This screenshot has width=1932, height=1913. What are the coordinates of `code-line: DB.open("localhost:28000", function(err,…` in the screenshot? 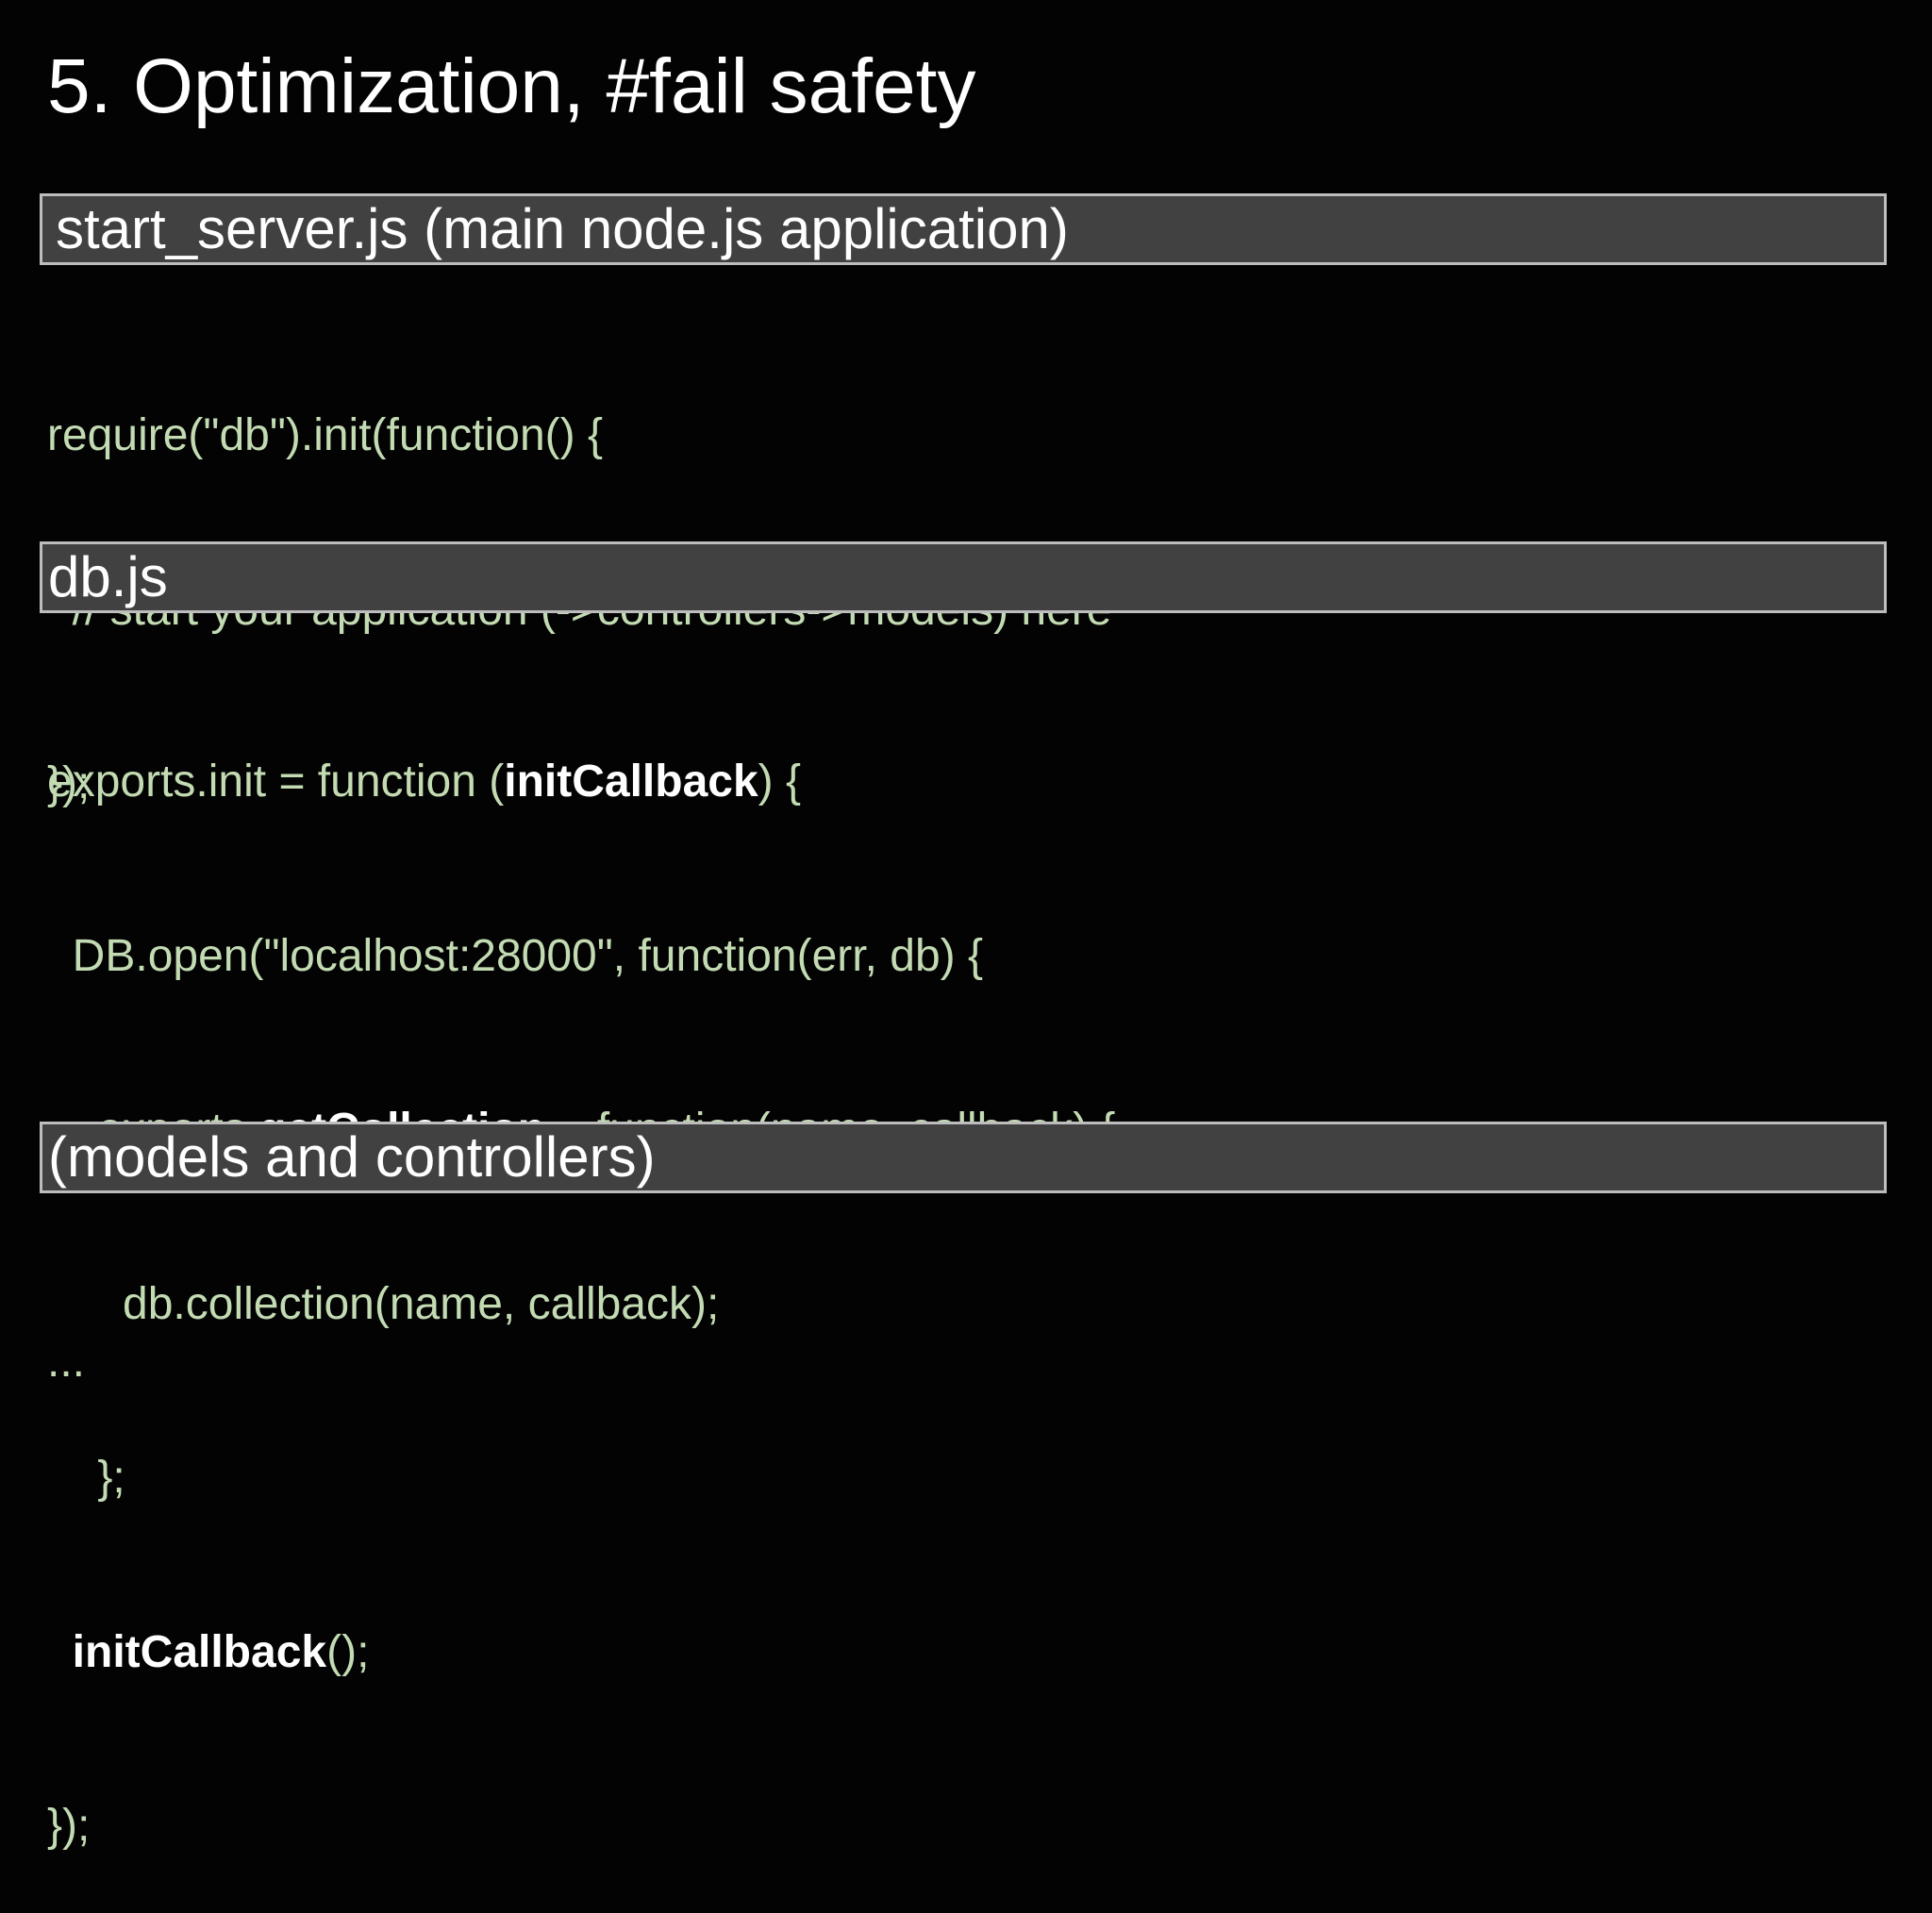 It's located at (581, 957).